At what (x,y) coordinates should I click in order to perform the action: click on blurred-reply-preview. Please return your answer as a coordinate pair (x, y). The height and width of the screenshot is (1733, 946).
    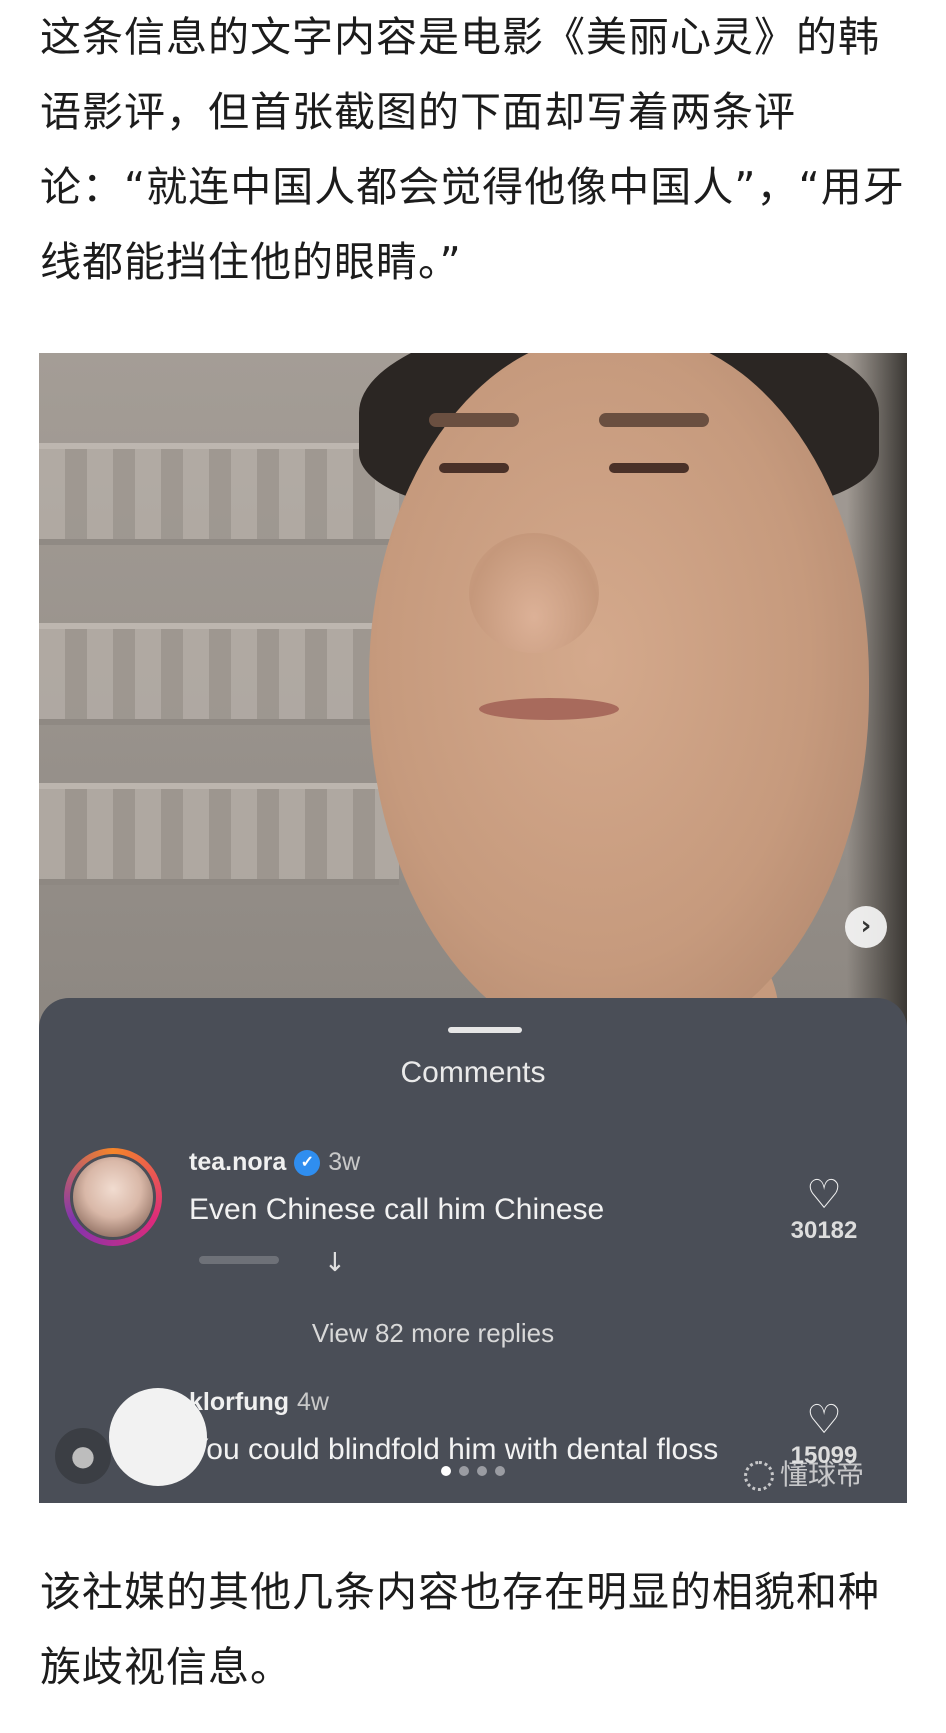
    Looking at the image, I should click on (239, 1260).